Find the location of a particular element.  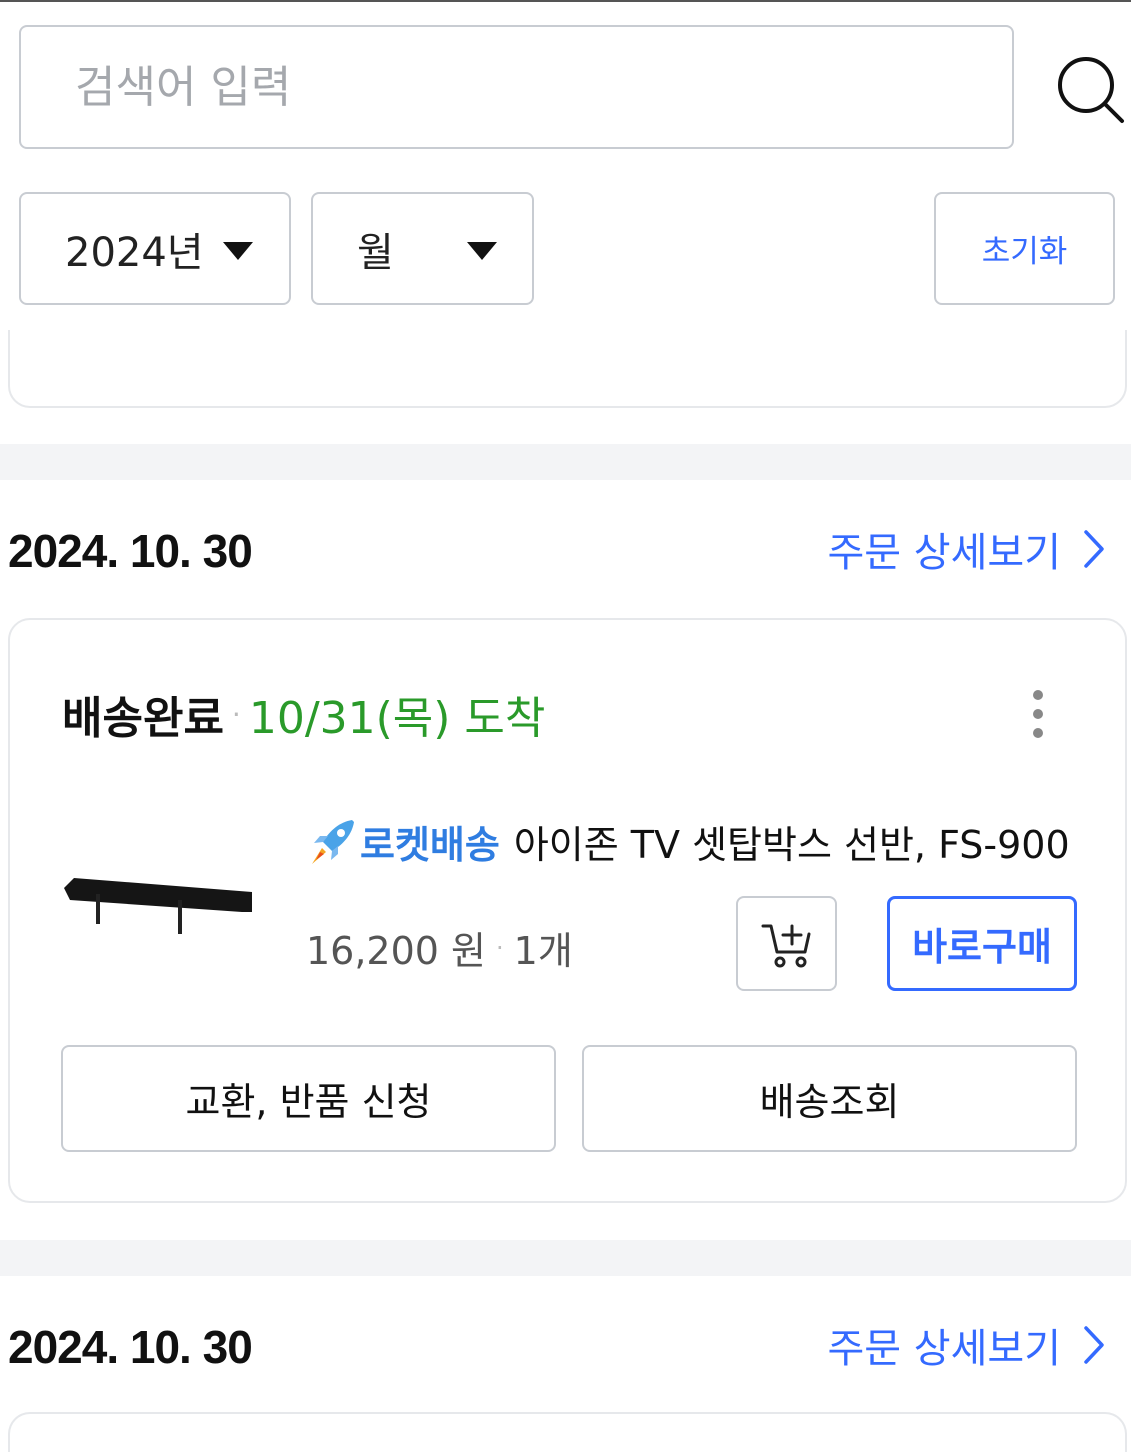

buy-now-button: 바로구매 is located at coordinates (982, 943).